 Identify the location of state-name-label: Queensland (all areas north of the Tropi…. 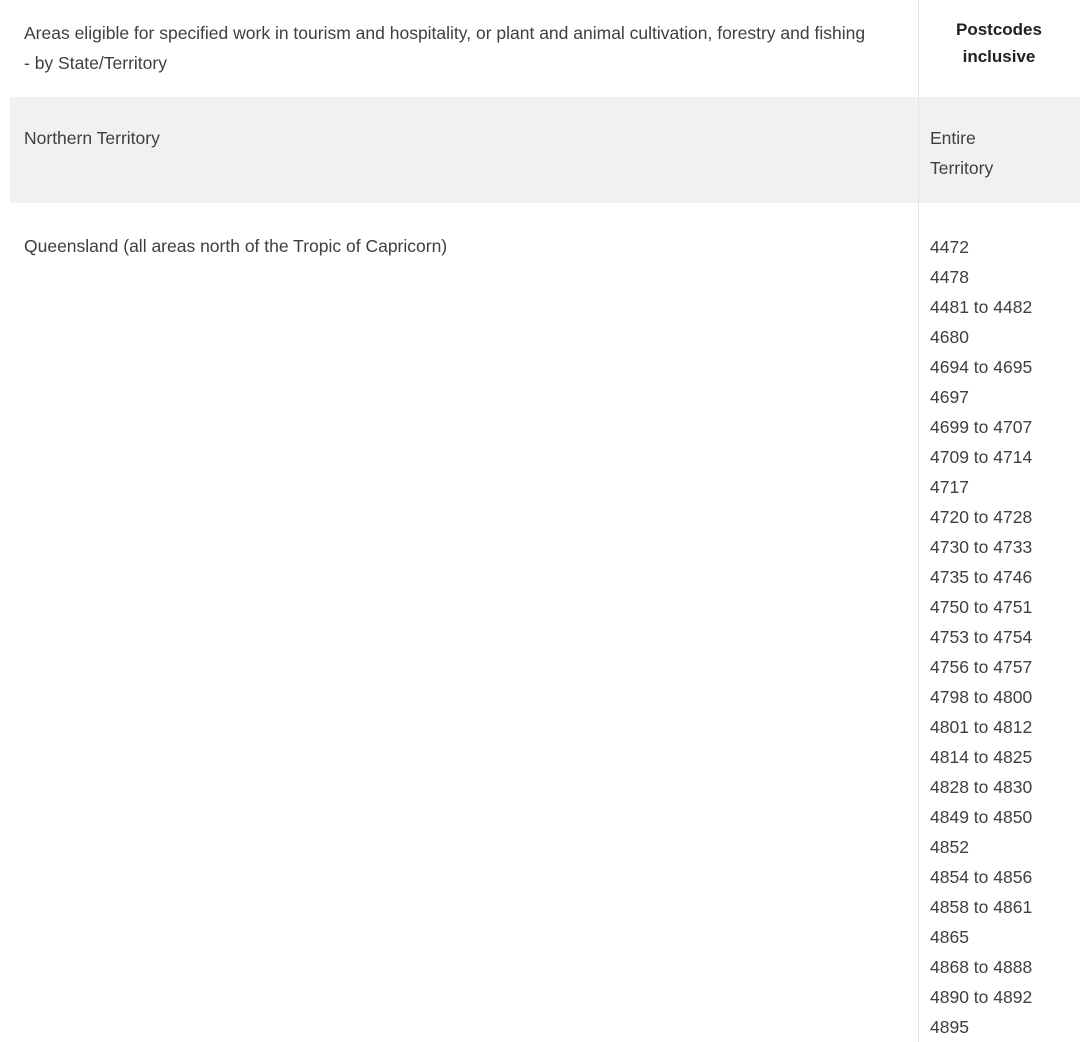
(236, 246).